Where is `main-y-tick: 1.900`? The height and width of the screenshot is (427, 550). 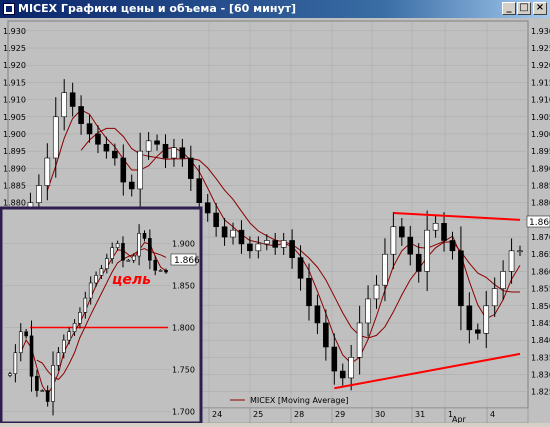 main-y-tick: 1.900 is located at coordinates (540, 134).